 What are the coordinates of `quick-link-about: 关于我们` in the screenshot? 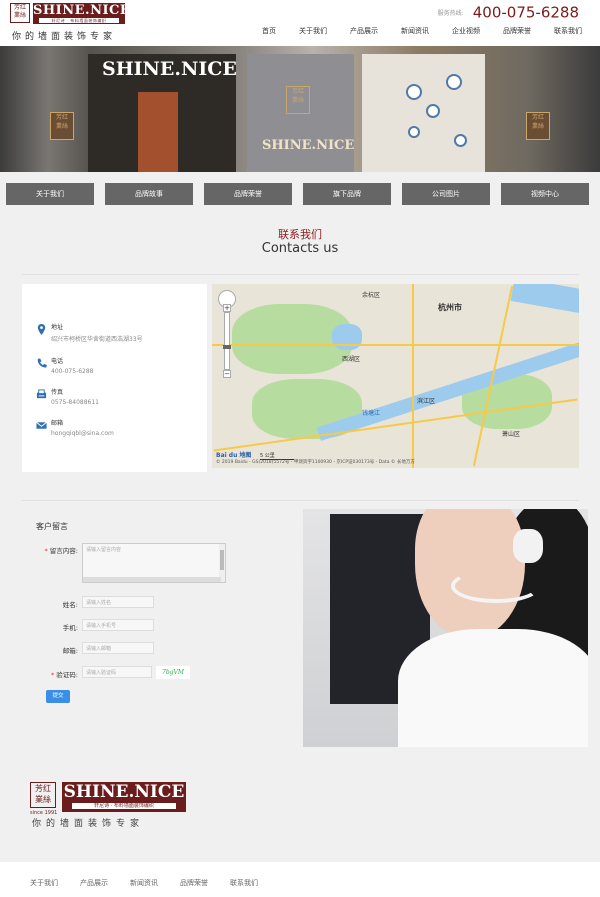 It's located at (50, 194).